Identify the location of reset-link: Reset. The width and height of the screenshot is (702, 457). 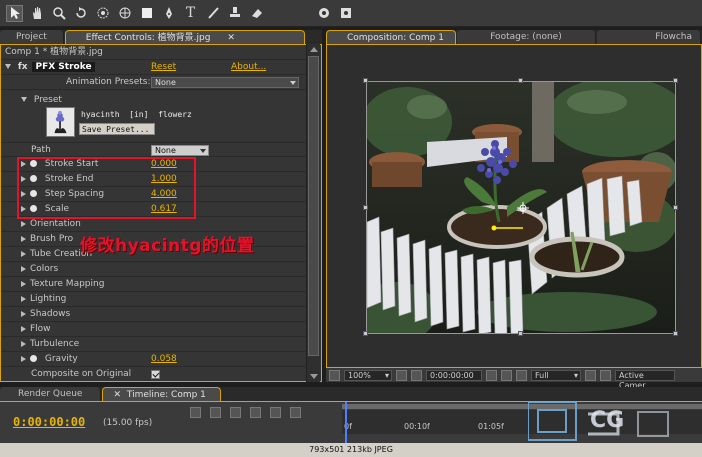
(163, 67).